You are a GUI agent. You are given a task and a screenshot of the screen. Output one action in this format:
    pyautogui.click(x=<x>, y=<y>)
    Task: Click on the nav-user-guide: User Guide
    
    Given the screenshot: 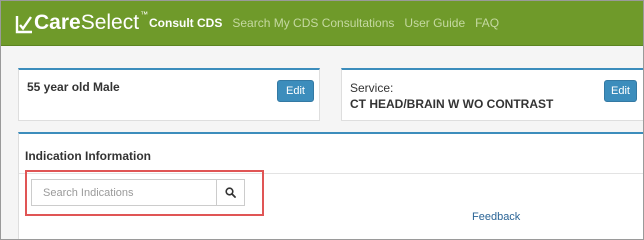 What is the action you would take?
    pyautogui.click(x=434, y=23)
    